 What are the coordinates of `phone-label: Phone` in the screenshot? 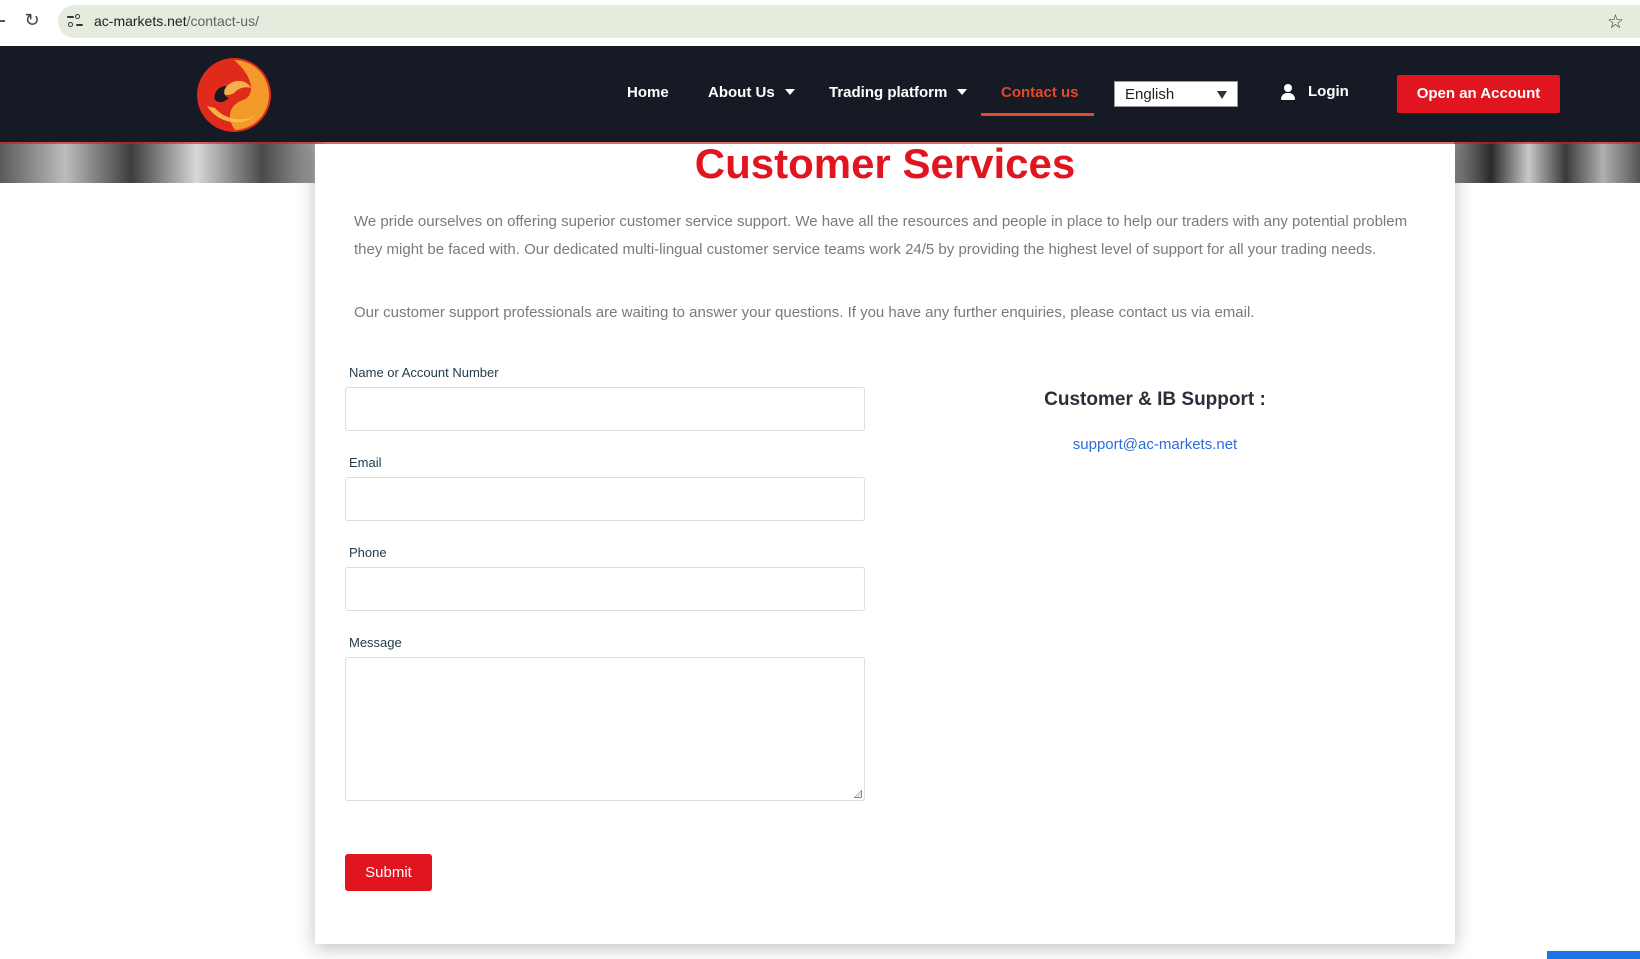 It's located at (368, 552).